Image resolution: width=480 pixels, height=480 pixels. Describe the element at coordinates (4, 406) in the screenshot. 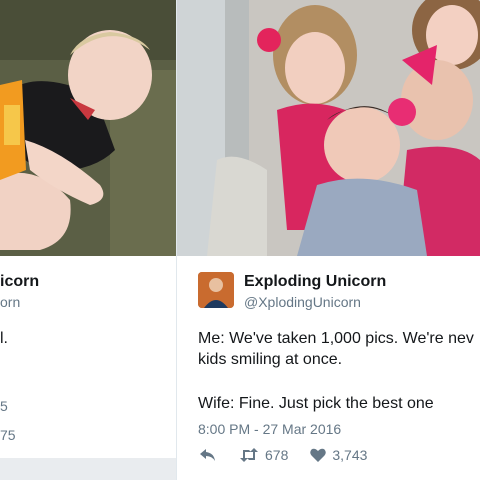

I see `tweet-meta-fragment-1: 5` at that location.